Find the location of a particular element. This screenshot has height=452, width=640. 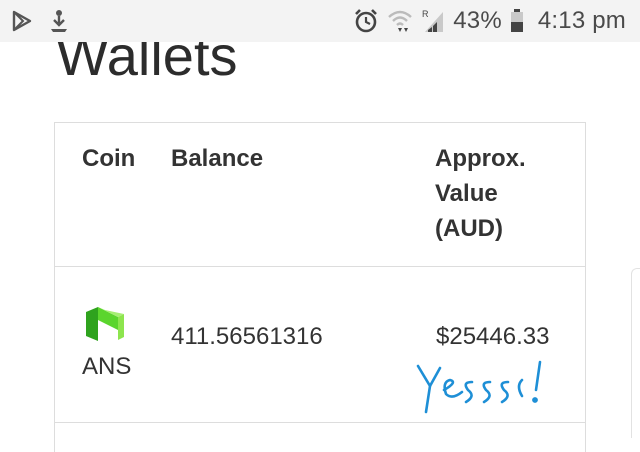

download-icon is located at coordinates (59, 21).